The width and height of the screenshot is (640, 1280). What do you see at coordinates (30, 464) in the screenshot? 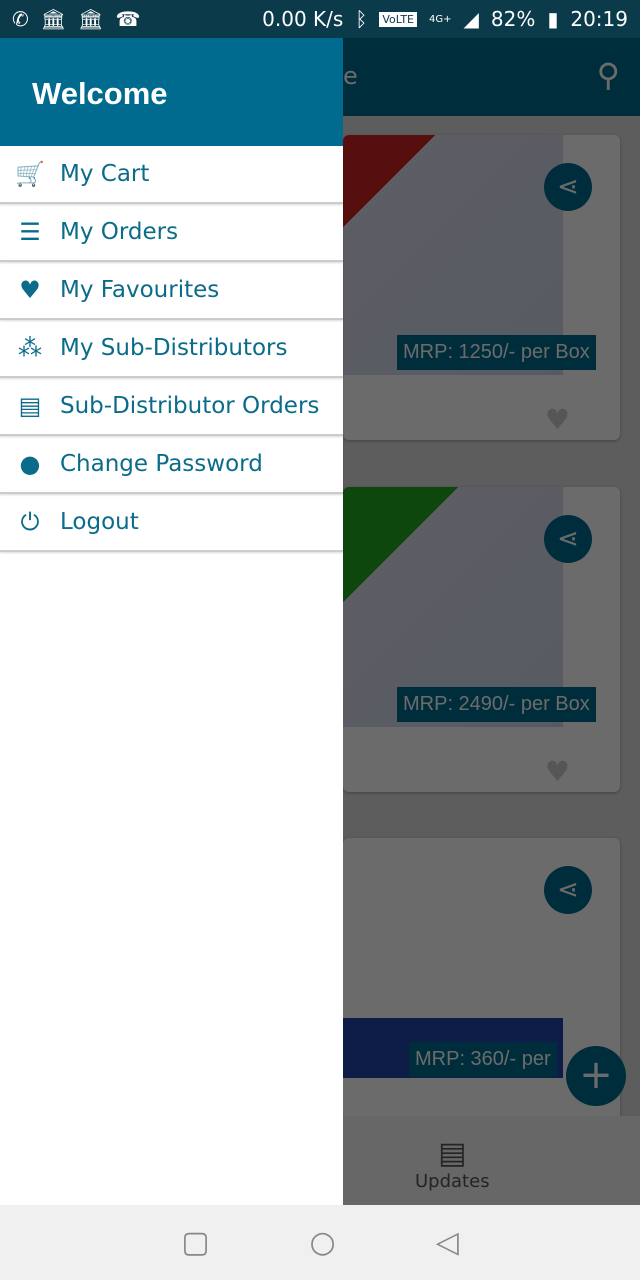
I see `account-icon: ●` at bounding box center [30, 464].